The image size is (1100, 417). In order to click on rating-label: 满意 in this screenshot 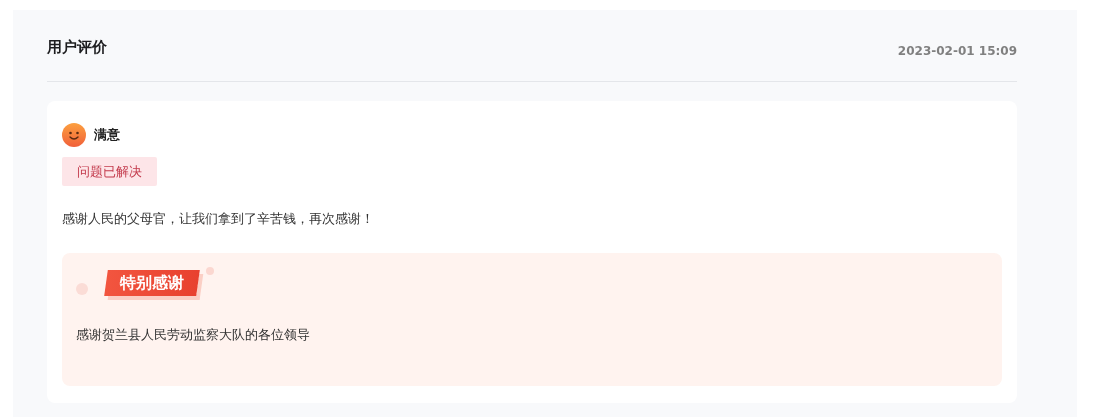, I will do `click(107, 135)`.